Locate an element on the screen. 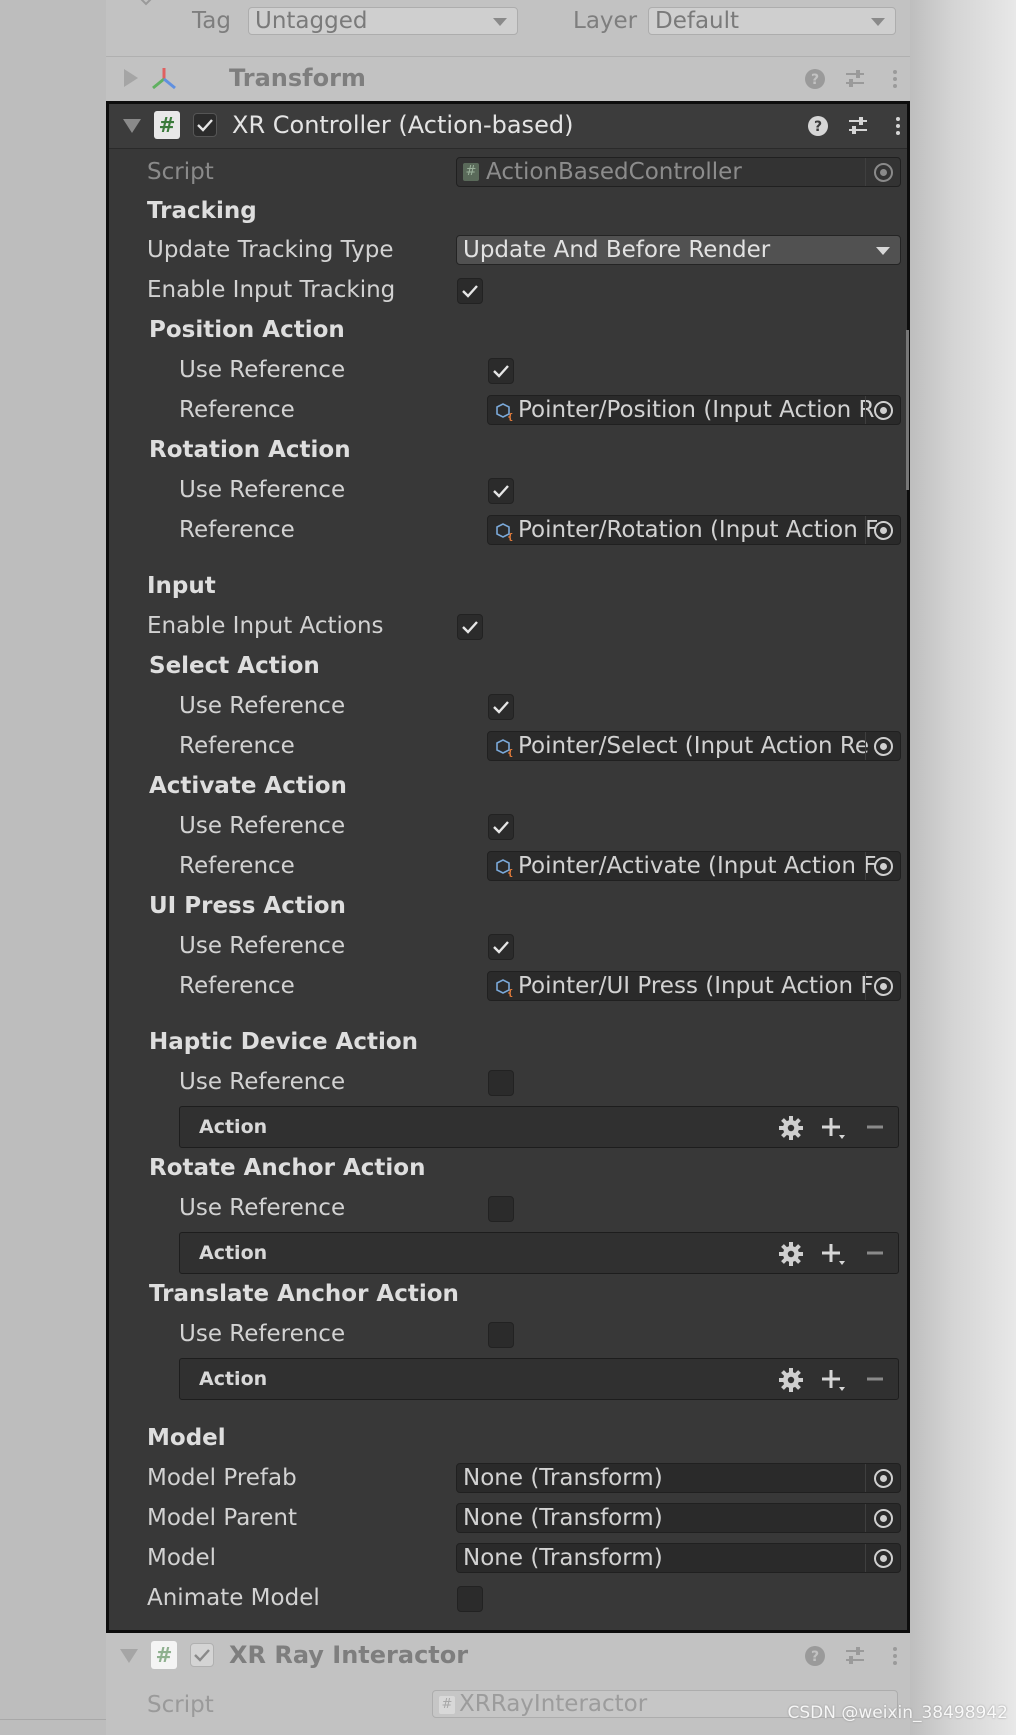 Image resolution: width=1016 pixels, height=1735 pixels. tracking-header: Tracking is located at coordinates (202, 211).